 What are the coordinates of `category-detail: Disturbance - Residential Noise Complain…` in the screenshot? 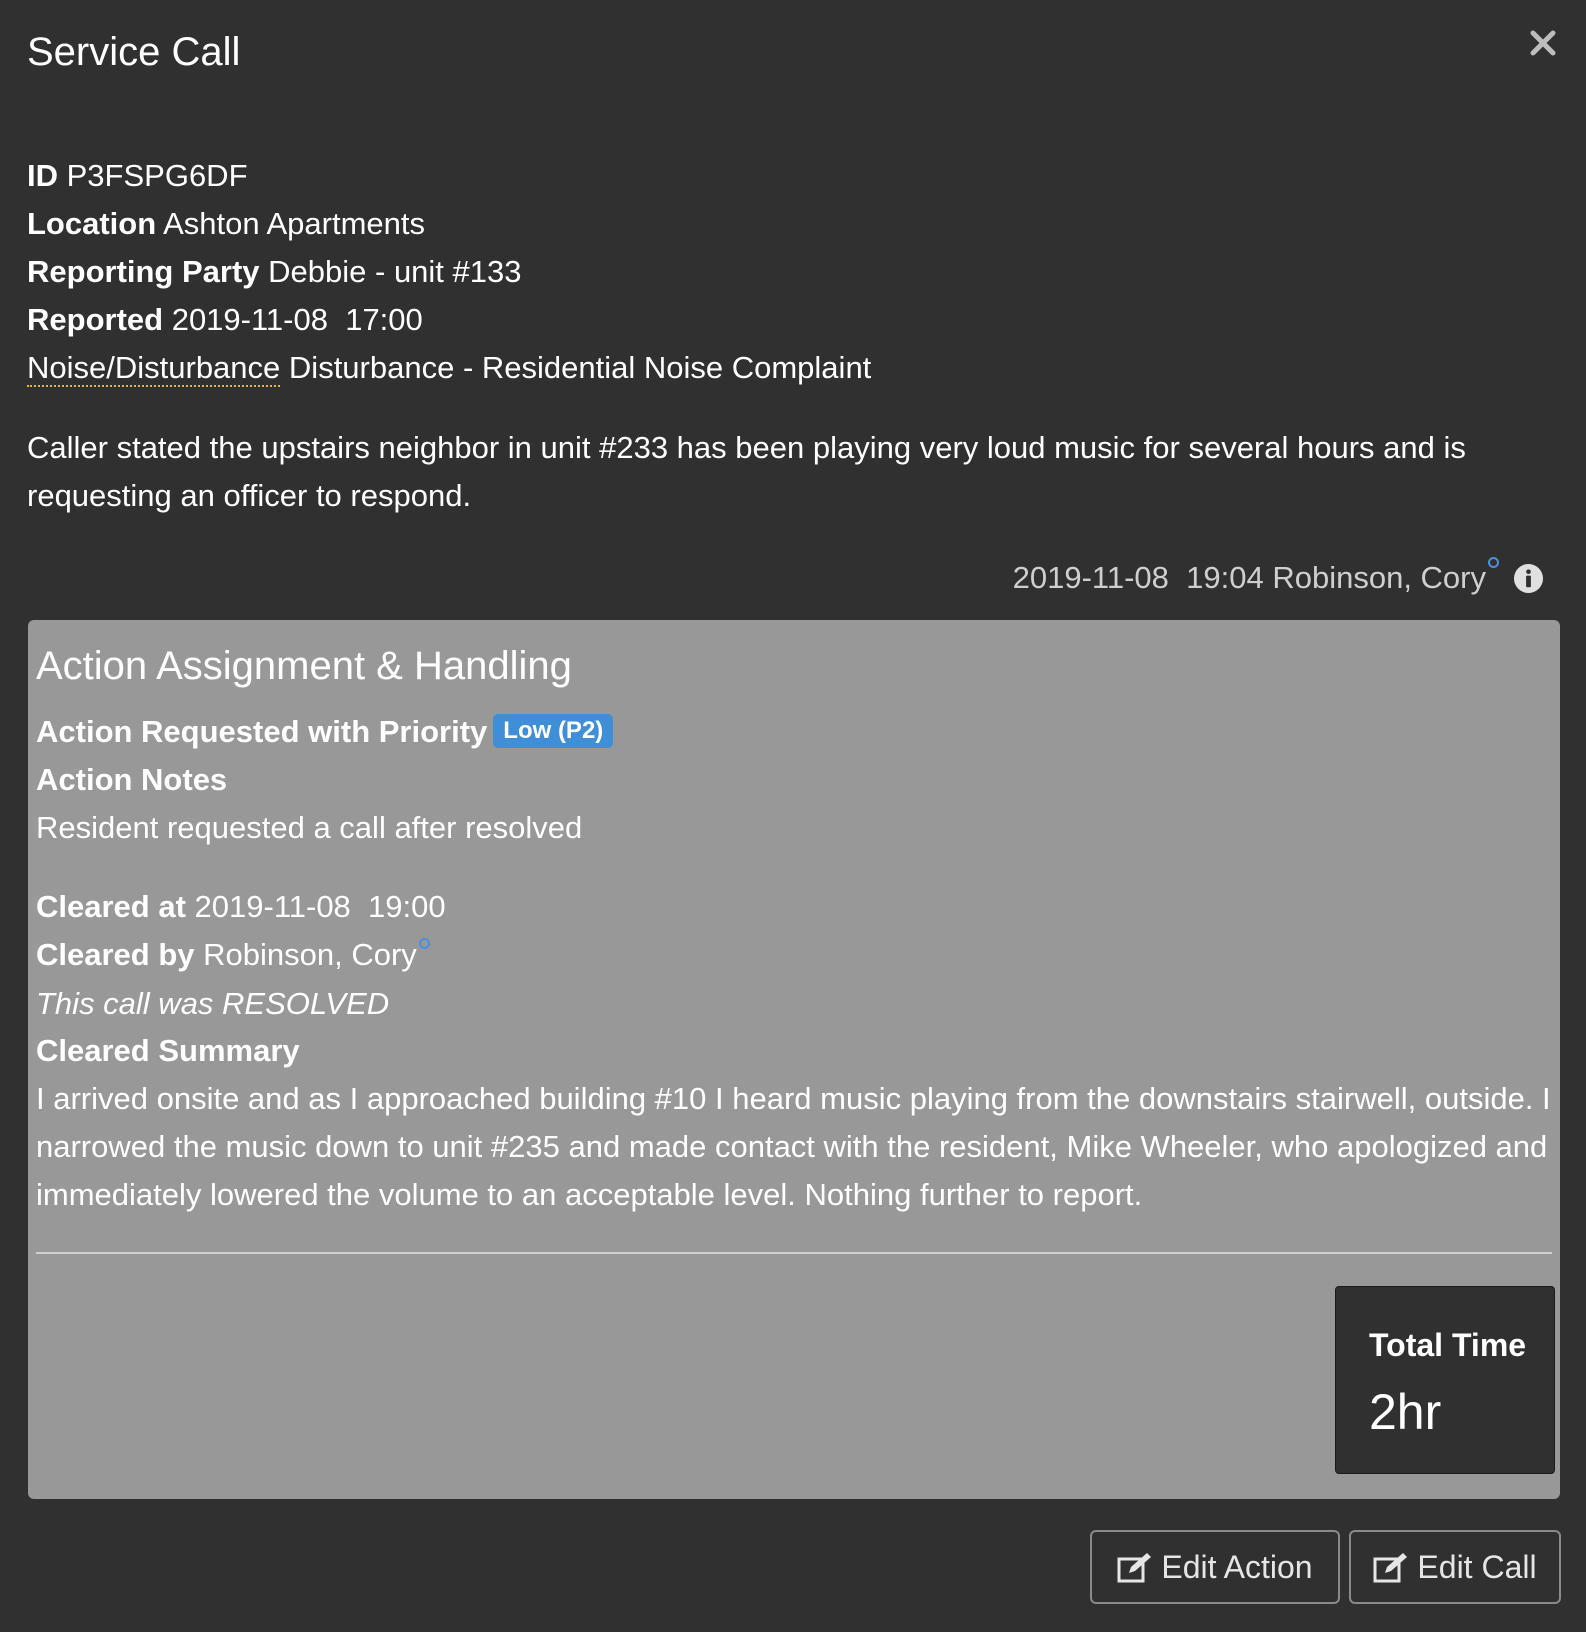 It's located at (580, 367).